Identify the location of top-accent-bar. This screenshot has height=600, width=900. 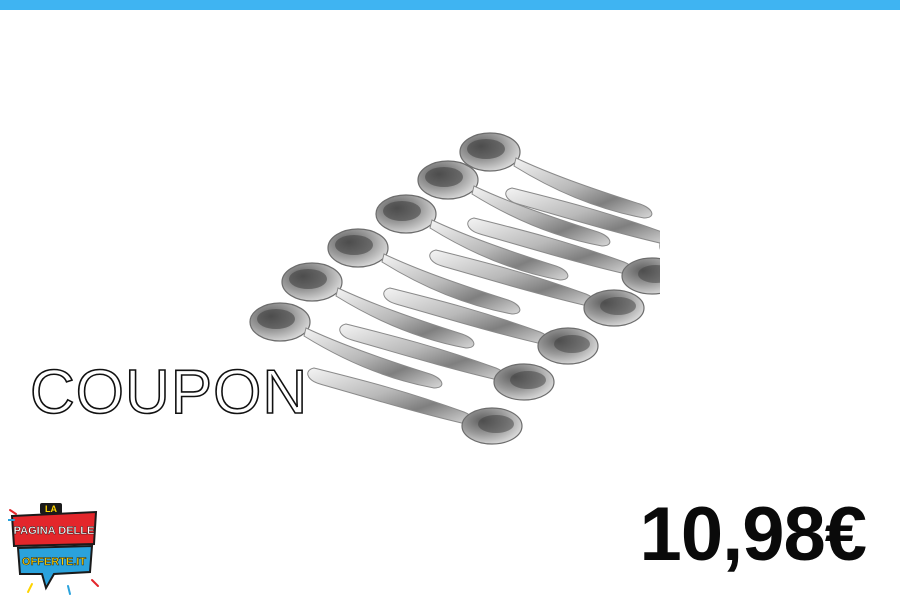
(450, 5).